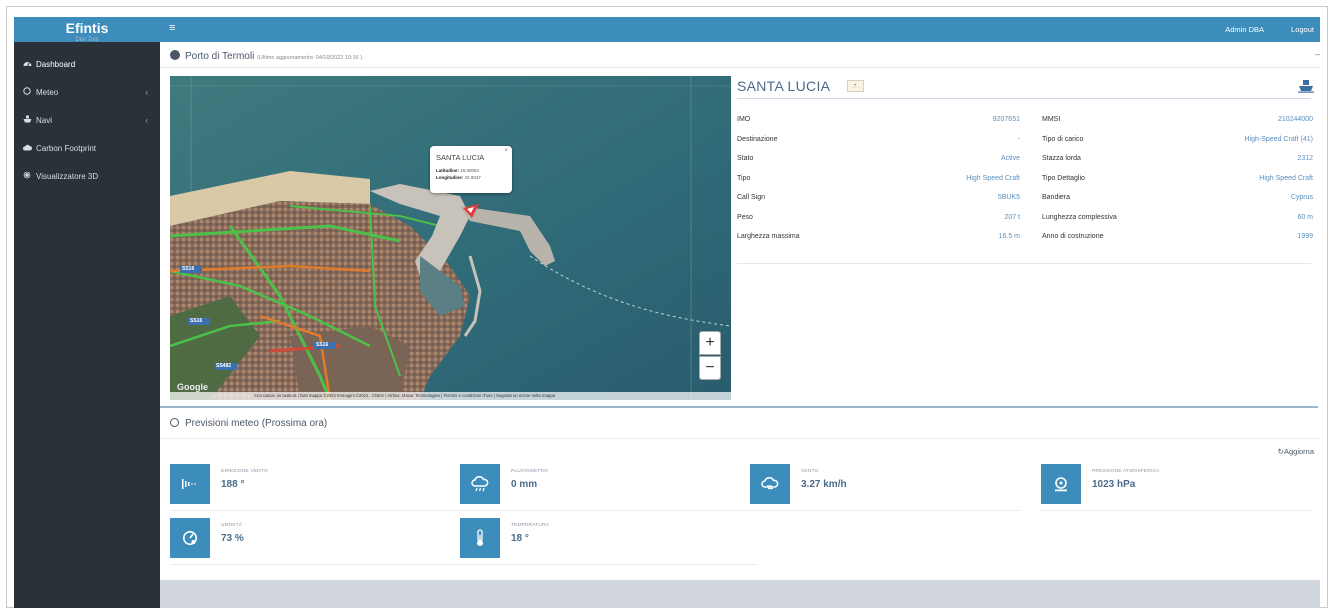  Describe the element at coordinates (319, 487) in the screenshot. I see `weather-card-wind-direction: Direzione vento 188 °` at that location.